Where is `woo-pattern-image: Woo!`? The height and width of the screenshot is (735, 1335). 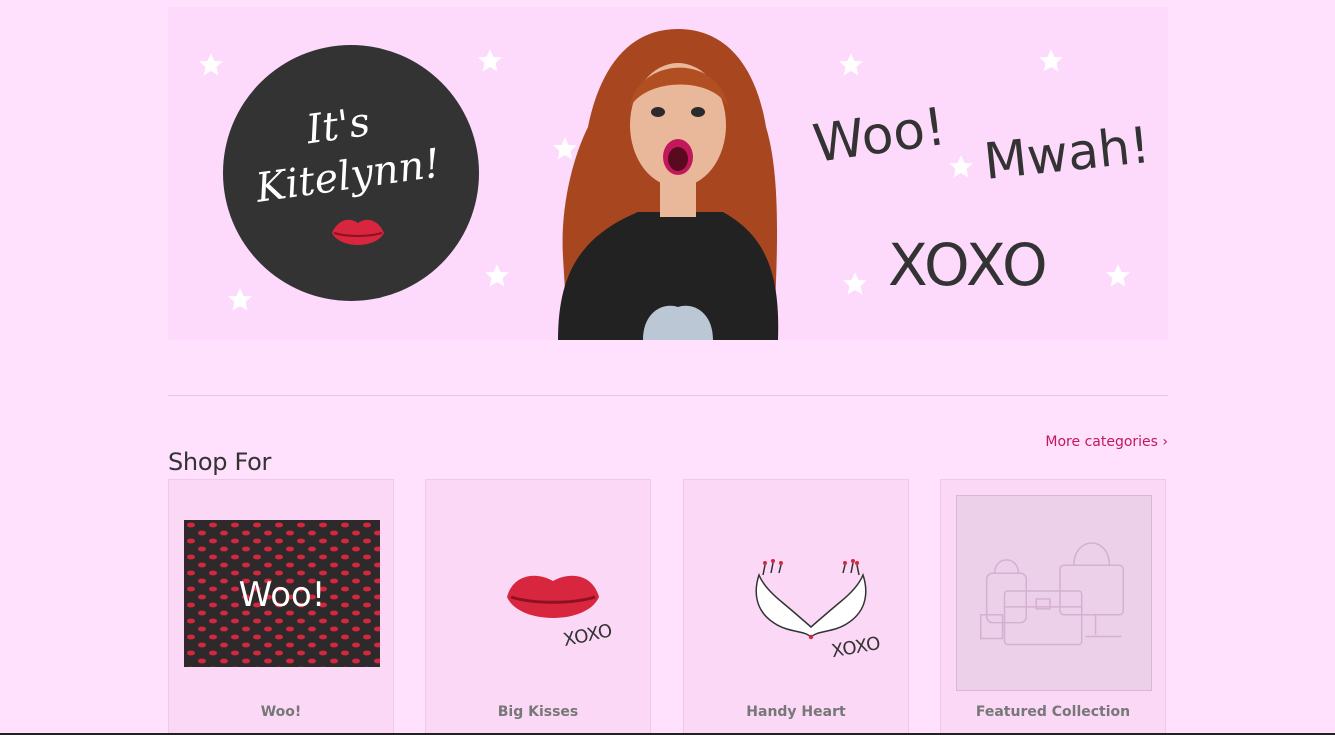
woo-pattern-image: Woo! is located at coordinates (282, 593).